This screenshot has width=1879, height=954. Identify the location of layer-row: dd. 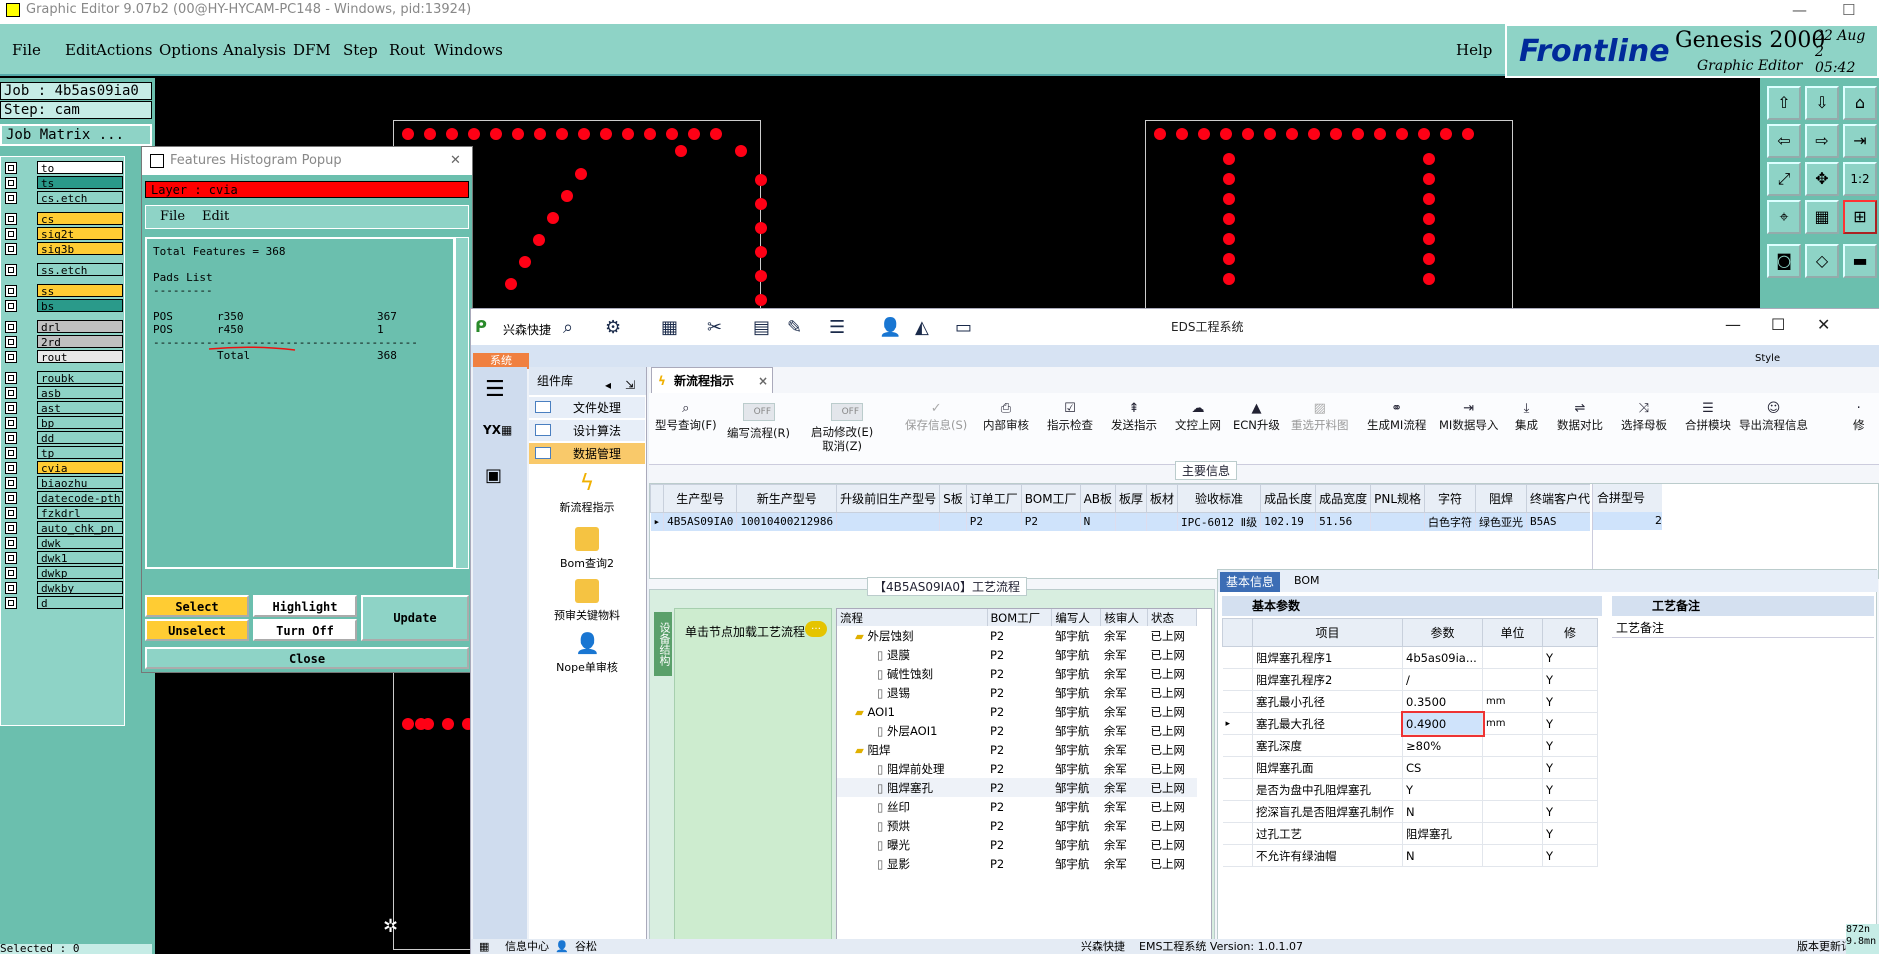
(65, 438).